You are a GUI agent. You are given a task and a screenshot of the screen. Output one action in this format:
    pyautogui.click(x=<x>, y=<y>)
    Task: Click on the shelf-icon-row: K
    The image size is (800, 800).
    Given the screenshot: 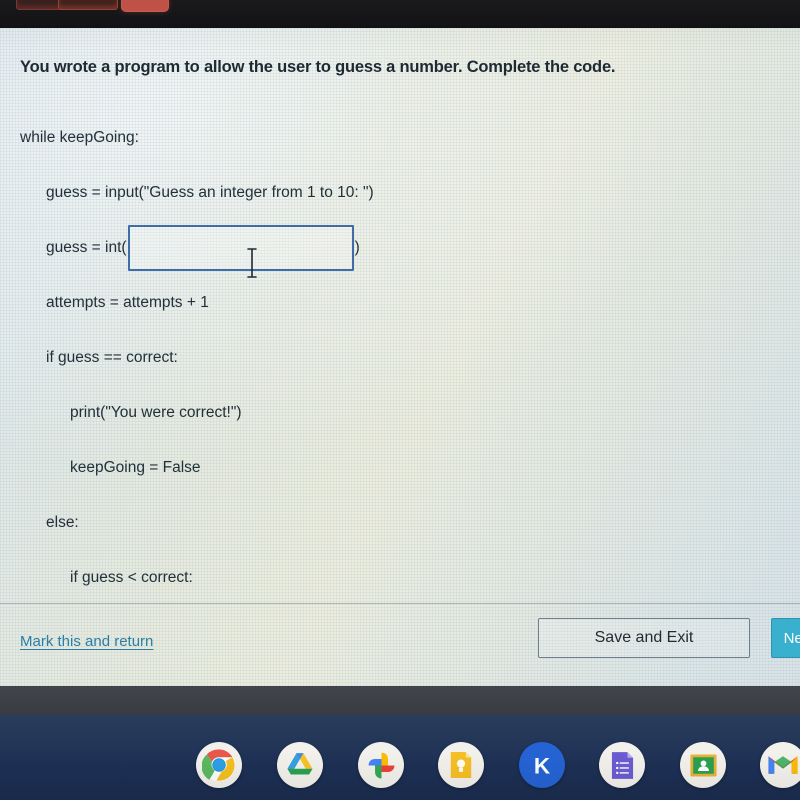 What is the action you would take?
    pyautogui.click(x=400, y=757)
    